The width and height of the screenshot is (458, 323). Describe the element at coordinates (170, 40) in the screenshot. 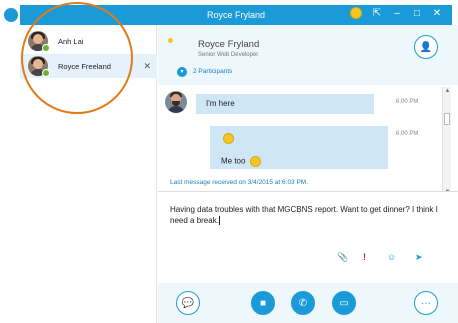

I see `status-icon` at that location.